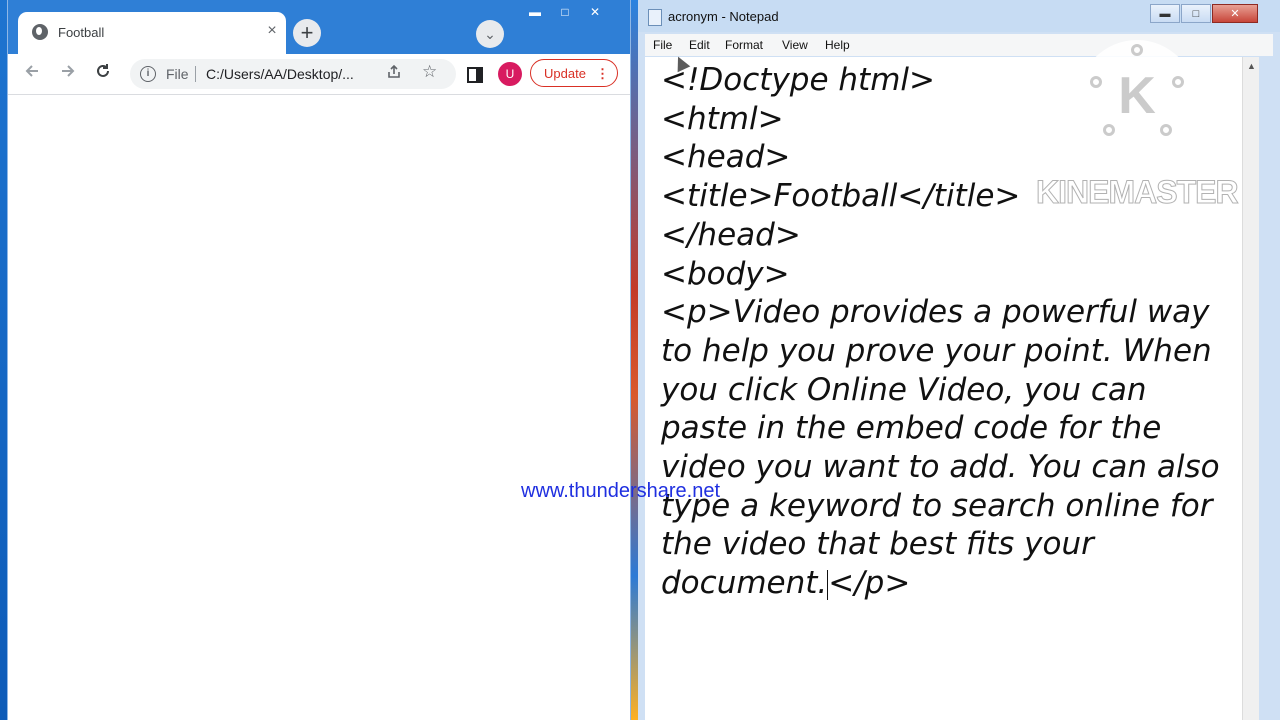 The height and width of the screenshot is (720, 1280). Describe the element at coordinates (1251, 388) in the screenshot. I see `notepad-vertical-scrollbar: ▲` at that location.